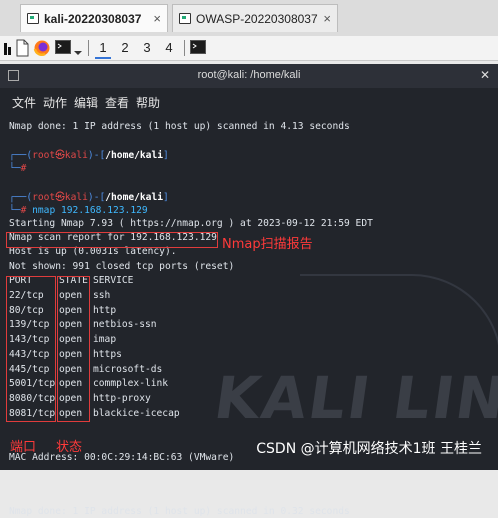  Describe the element at coordinates (73, 349) in the screenshot. I see `state-highlight-box` at that location.